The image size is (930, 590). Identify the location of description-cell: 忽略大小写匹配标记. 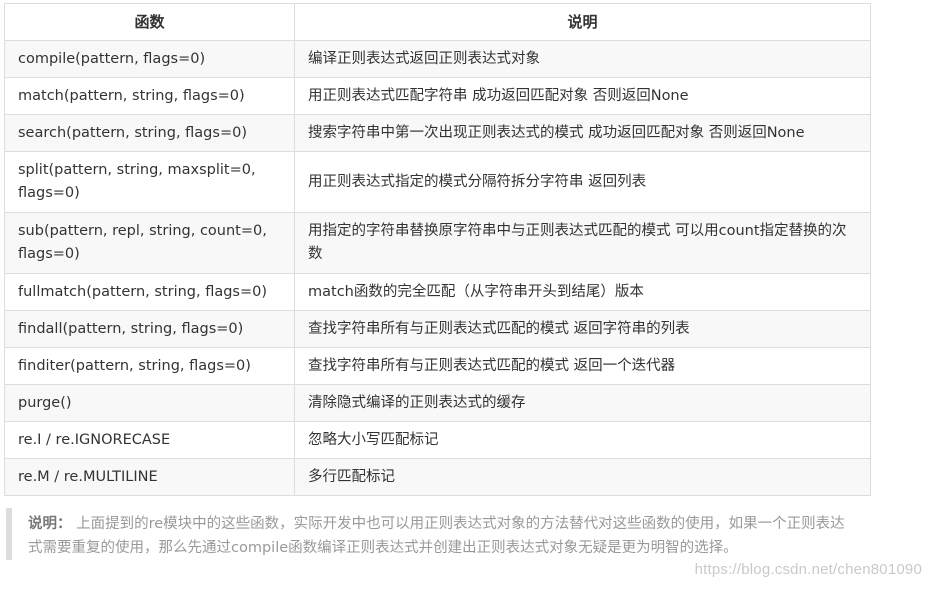
(582, 440).